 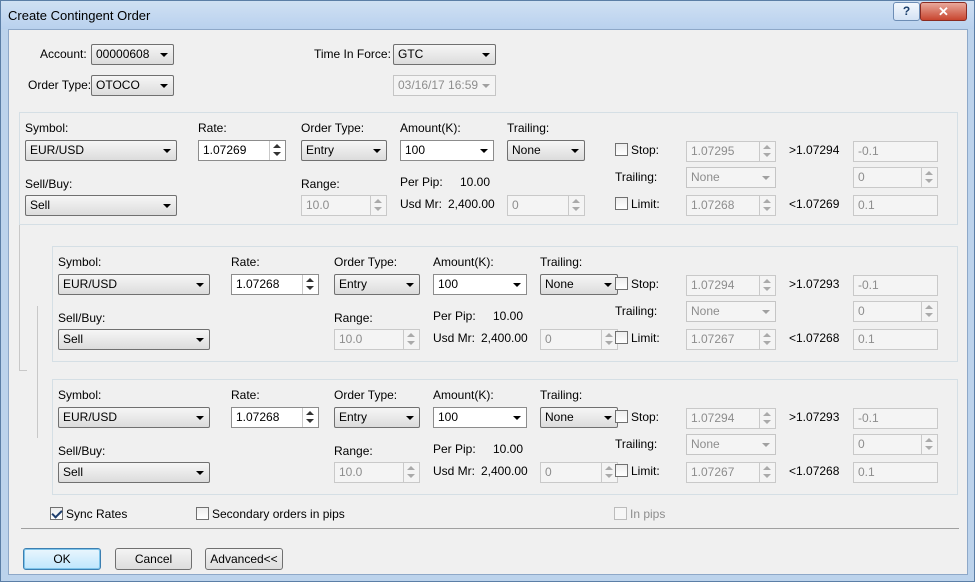 What do you see at coordinates (504, 338) in the screenshot?
I see `usd-mr-value: 2,400.00` at bounding box center [504, 338].